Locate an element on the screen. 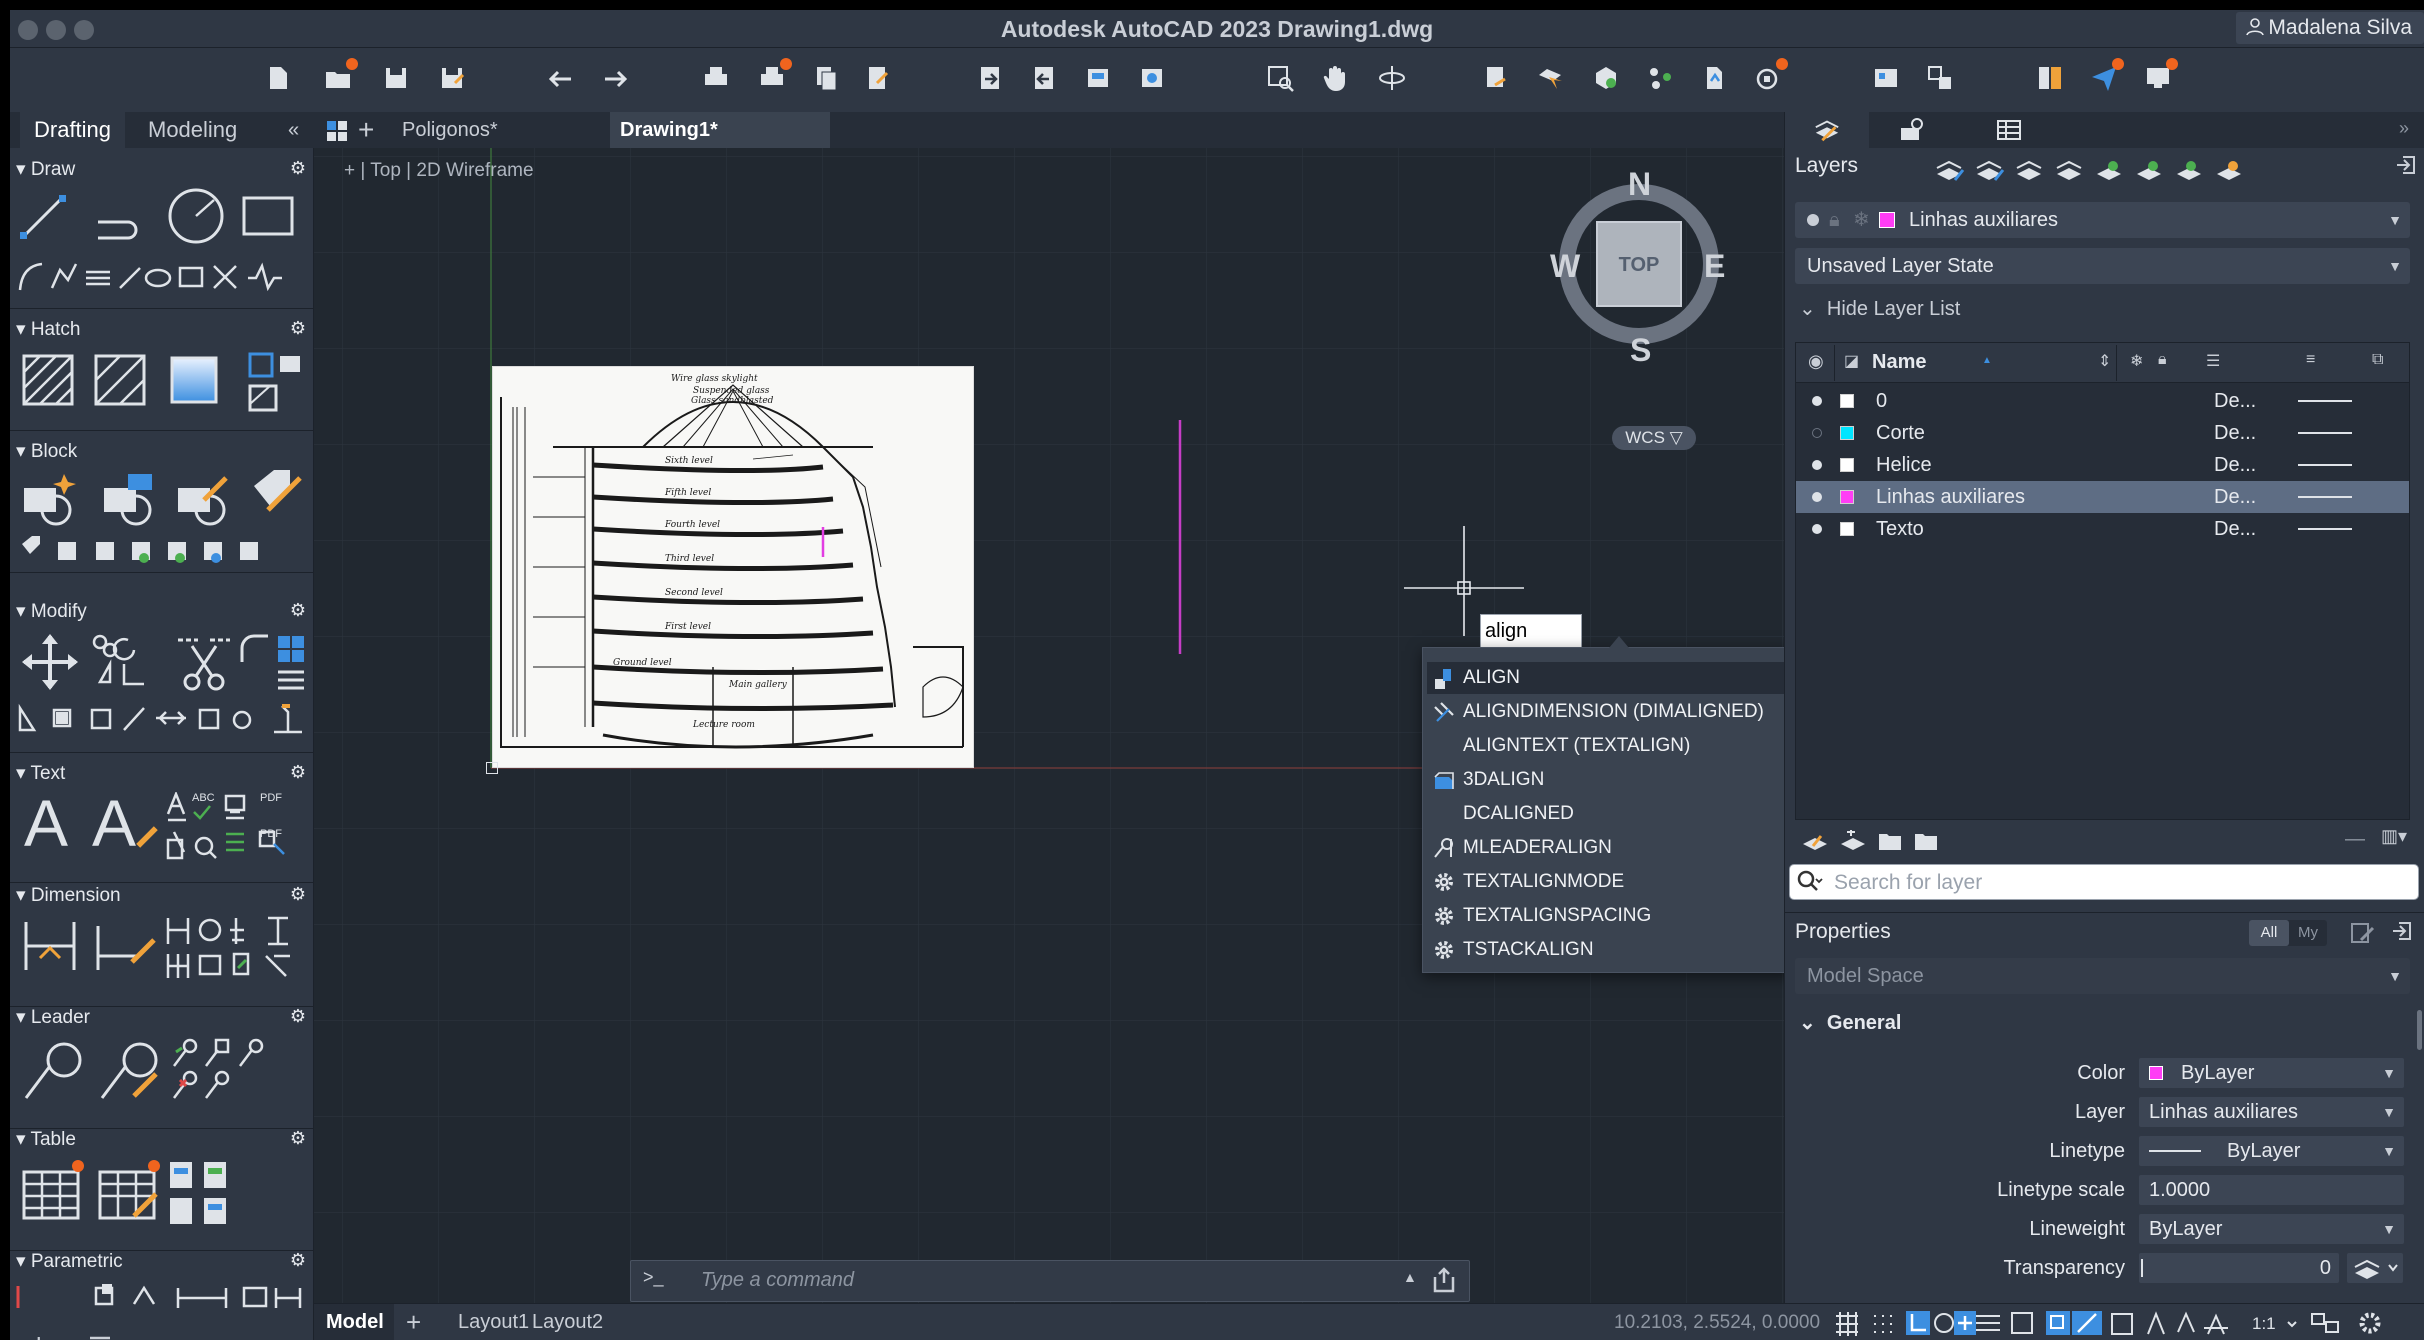 This screenshot has height=1340, width=2424. autocomplete-item-textalignmode: TEXTALIGNMODE is located at coordinates (1606, 882).